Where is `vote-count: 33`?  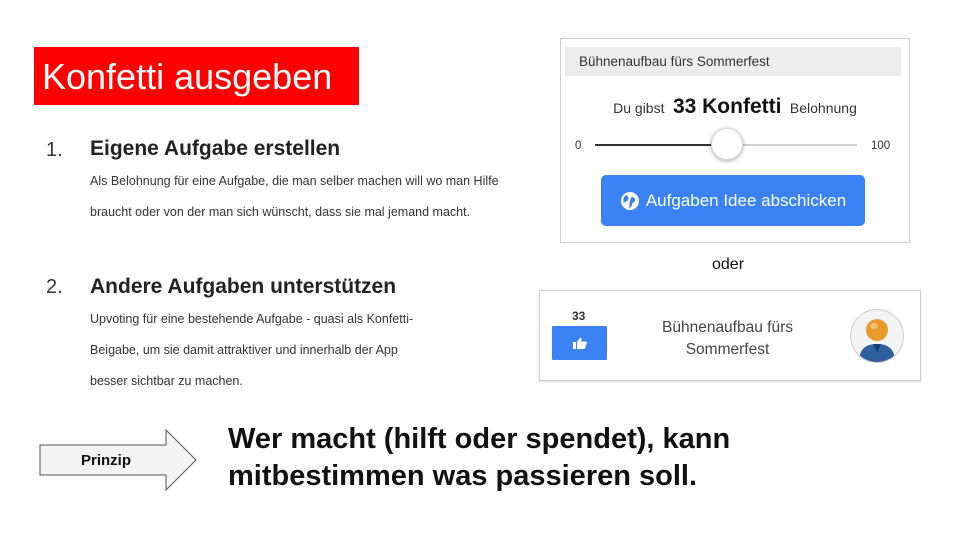 vote-count: 33 is located at coordinates (579, 316).